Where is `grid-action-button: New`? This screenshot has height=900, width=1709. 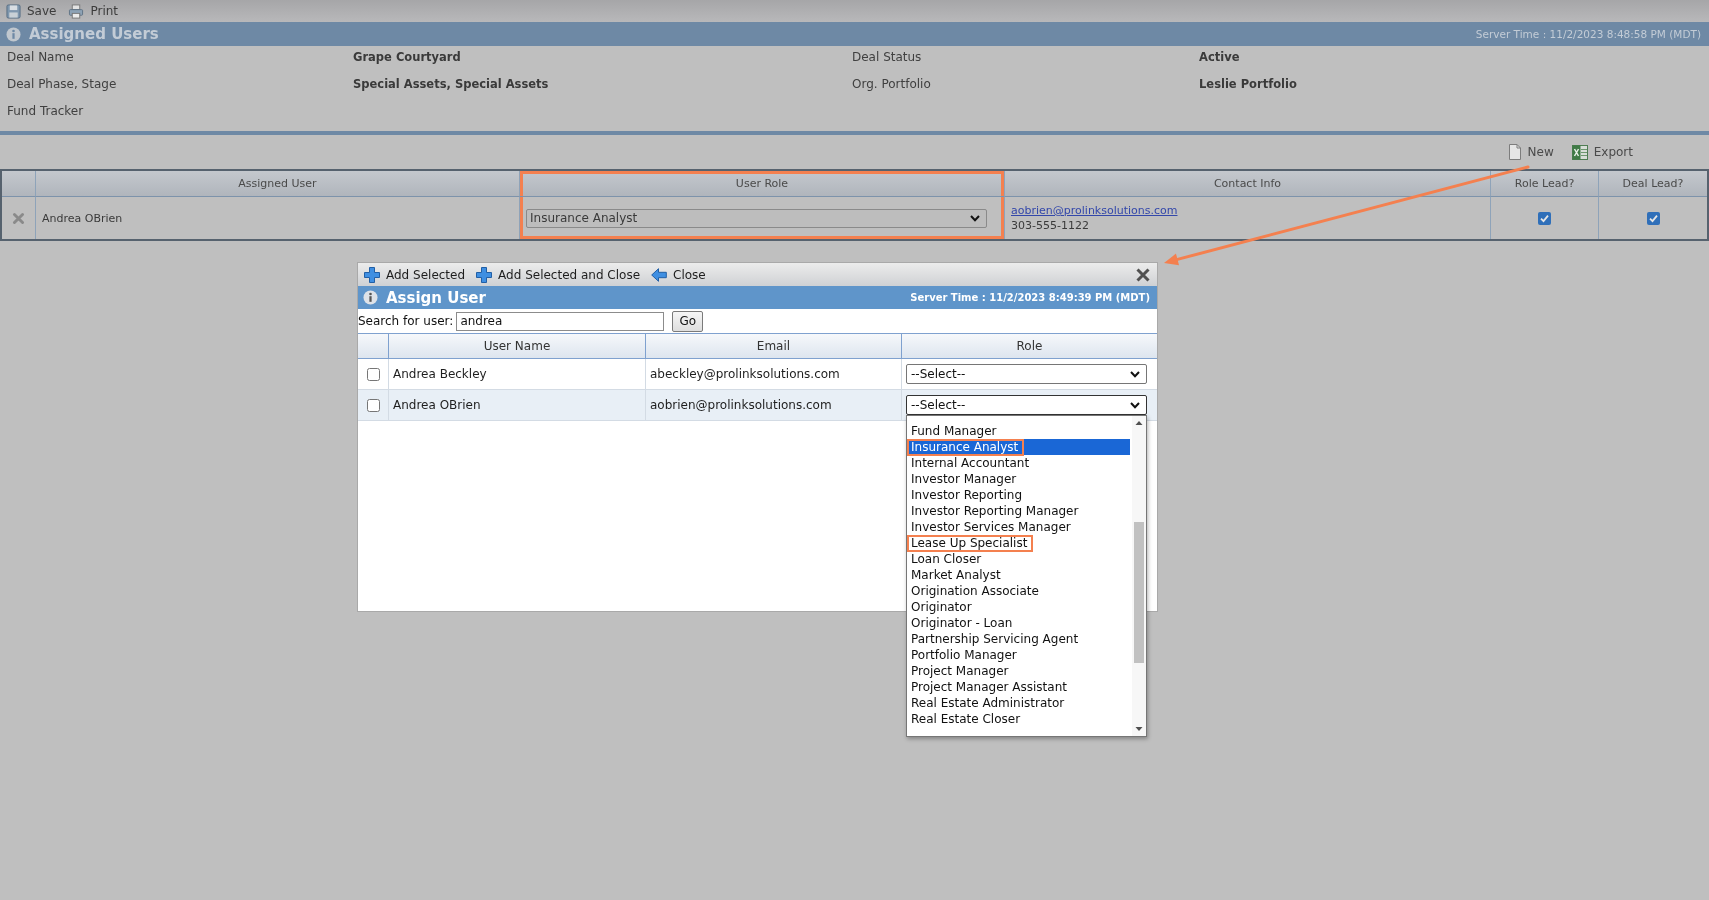 grid-action-button: New is located at coordinates (1530, 152).